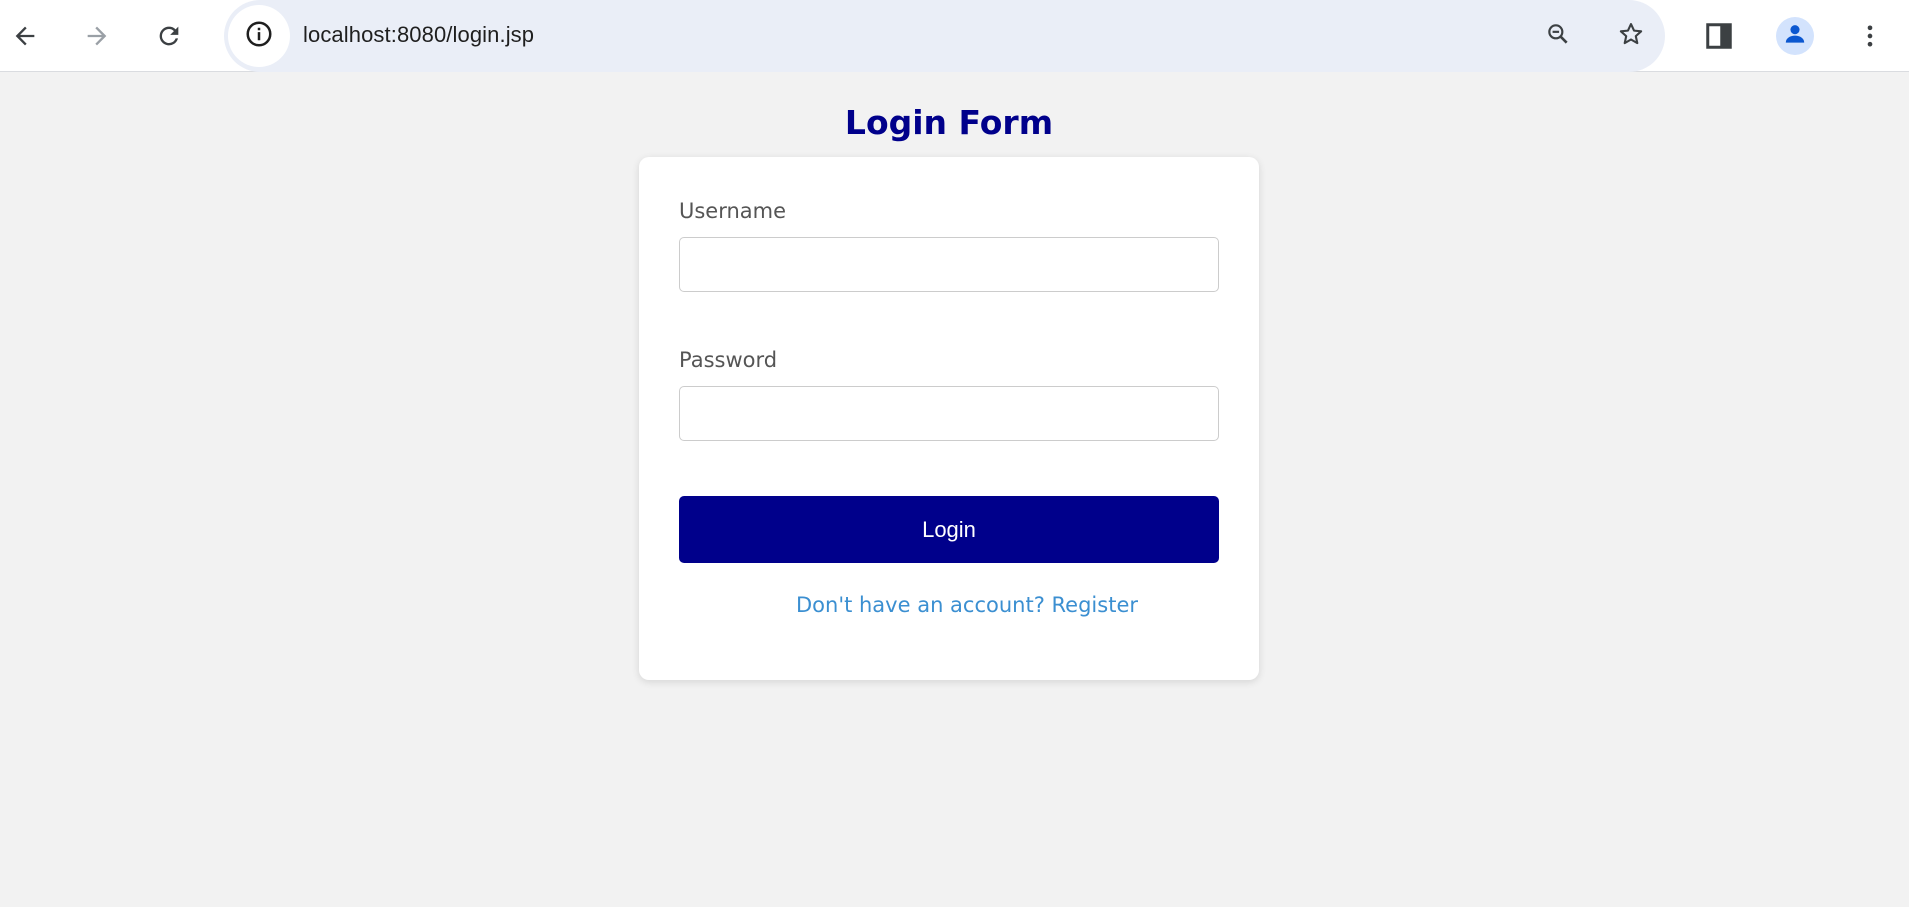 Image resolution: width=1909 pixels, height=907 pixels. Describe the element at coordinates (728, 360) in the screenshot. I see `password-label: Password` at that location.